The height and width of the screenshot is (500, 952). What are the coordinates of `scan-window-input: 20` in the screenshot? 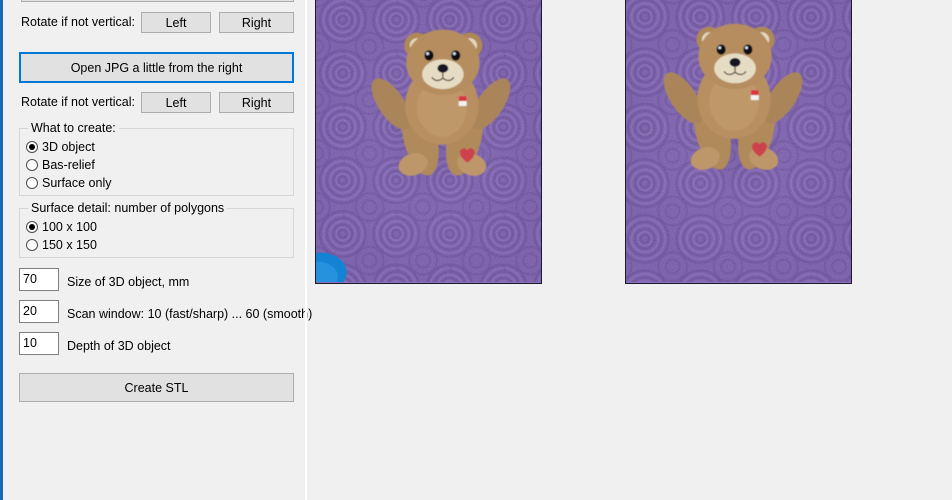 It's located at (39, 311).